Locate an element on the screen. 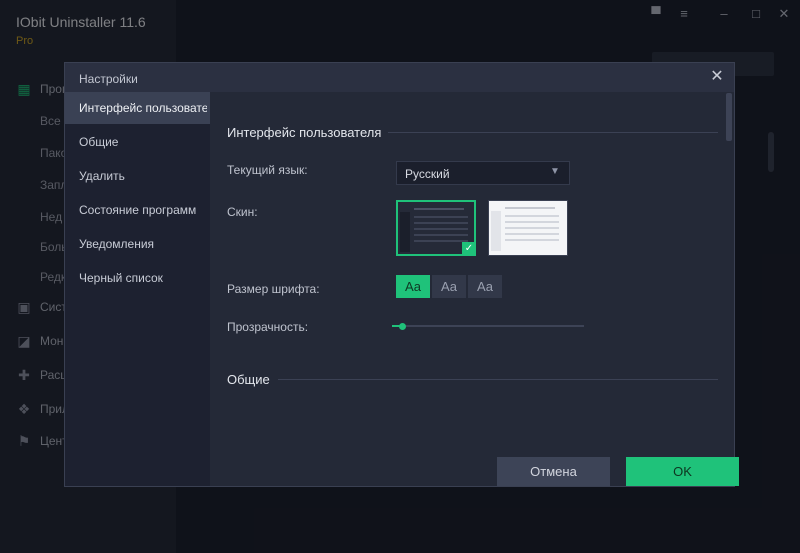 The image size is (800, 553). font-size-large-button: Aa is located at coordinates (485, 286).